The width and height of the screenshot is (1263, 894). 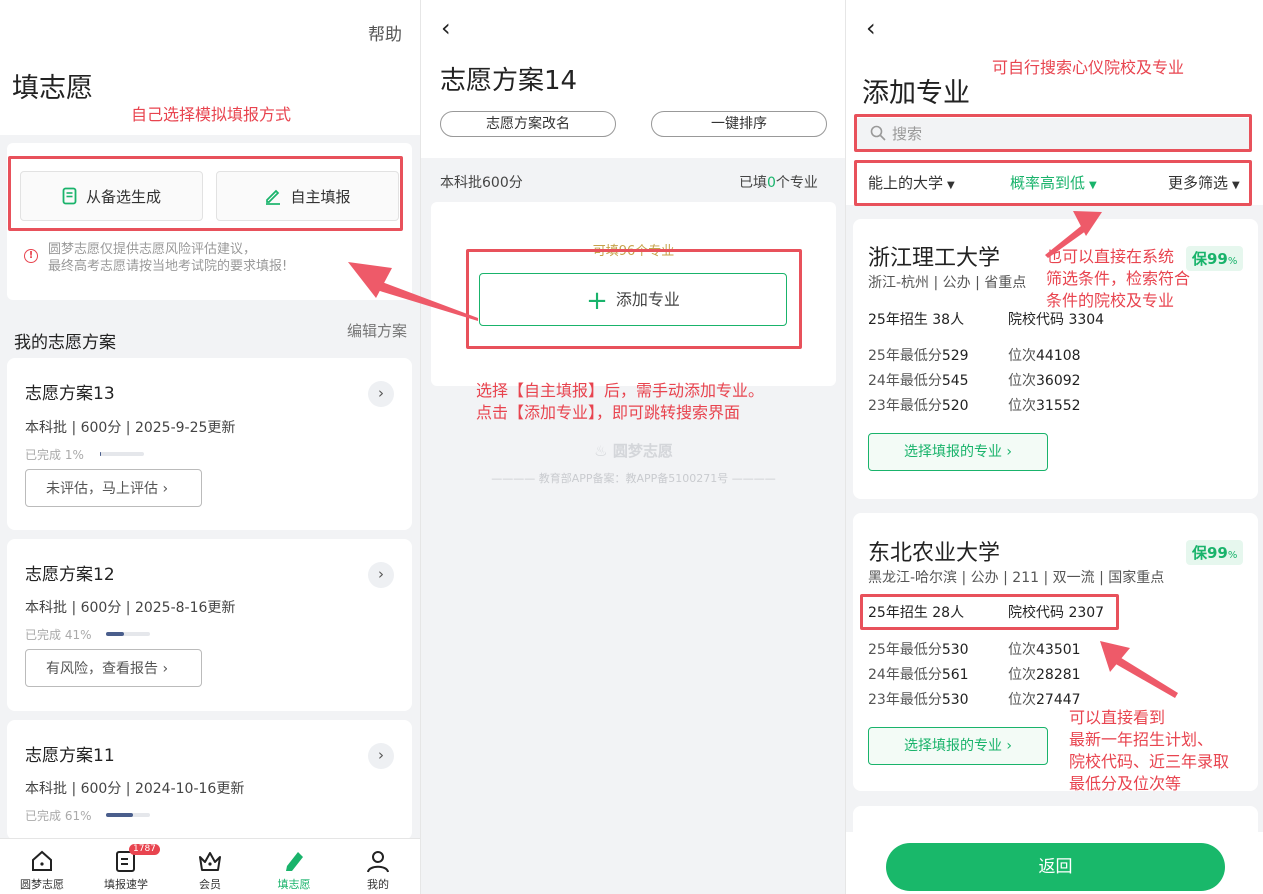 What do you see at coordinates (413, 291) in the screenshot?
I see `arrow-to-self-fill` at bounding box center [413, 291].